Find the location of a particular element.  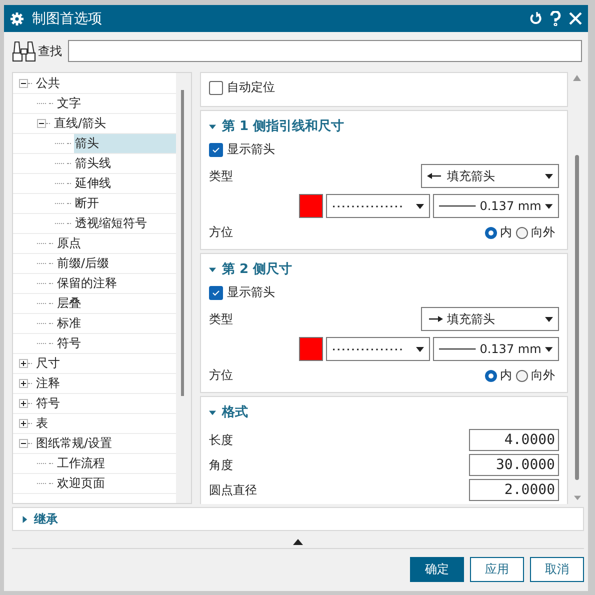

section-header: 第 1 侧指引线和尺寸 is located at coordinates (276, 126).